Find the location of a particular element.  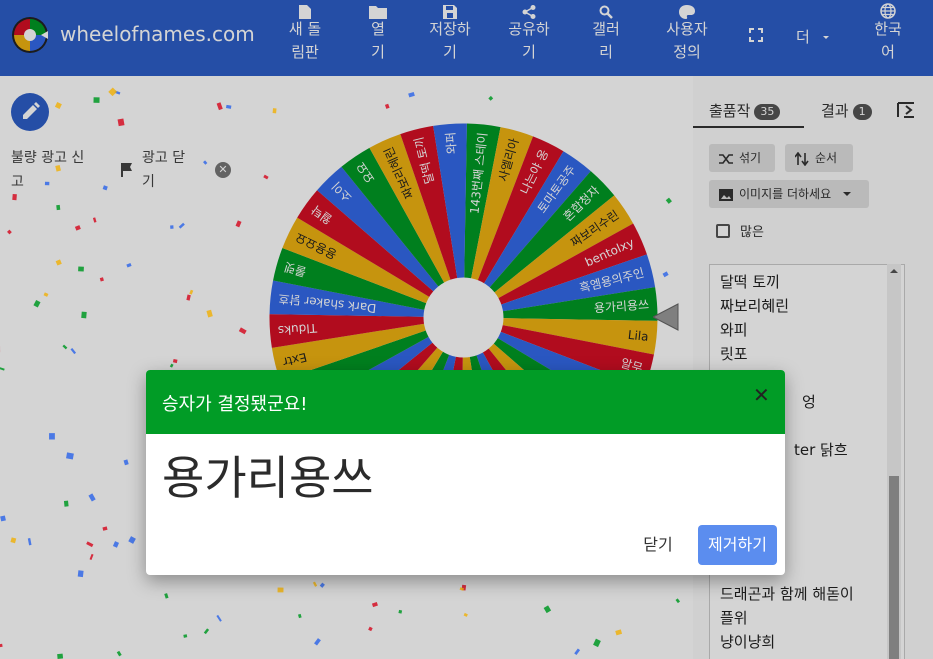

remove-button: 제거하기 is located at coordinates (737, 545).